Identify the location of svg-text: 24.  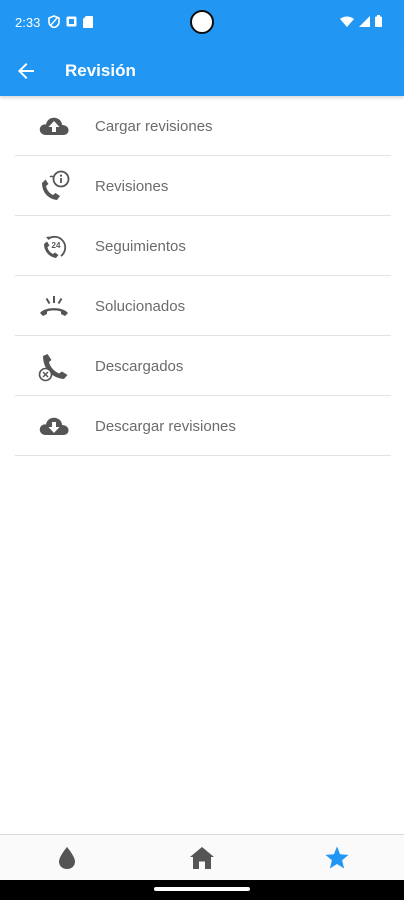
(56, 245).